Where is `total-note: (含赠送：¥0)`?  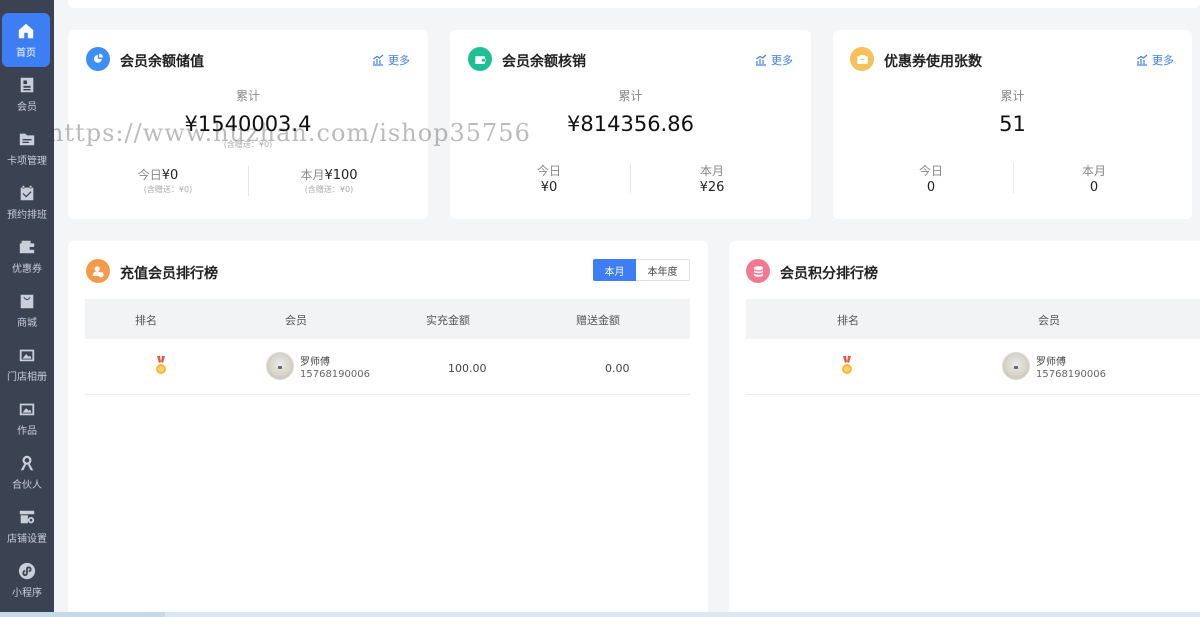
total-note: (含赠送：¥0) is located at coordinates (248, 144).